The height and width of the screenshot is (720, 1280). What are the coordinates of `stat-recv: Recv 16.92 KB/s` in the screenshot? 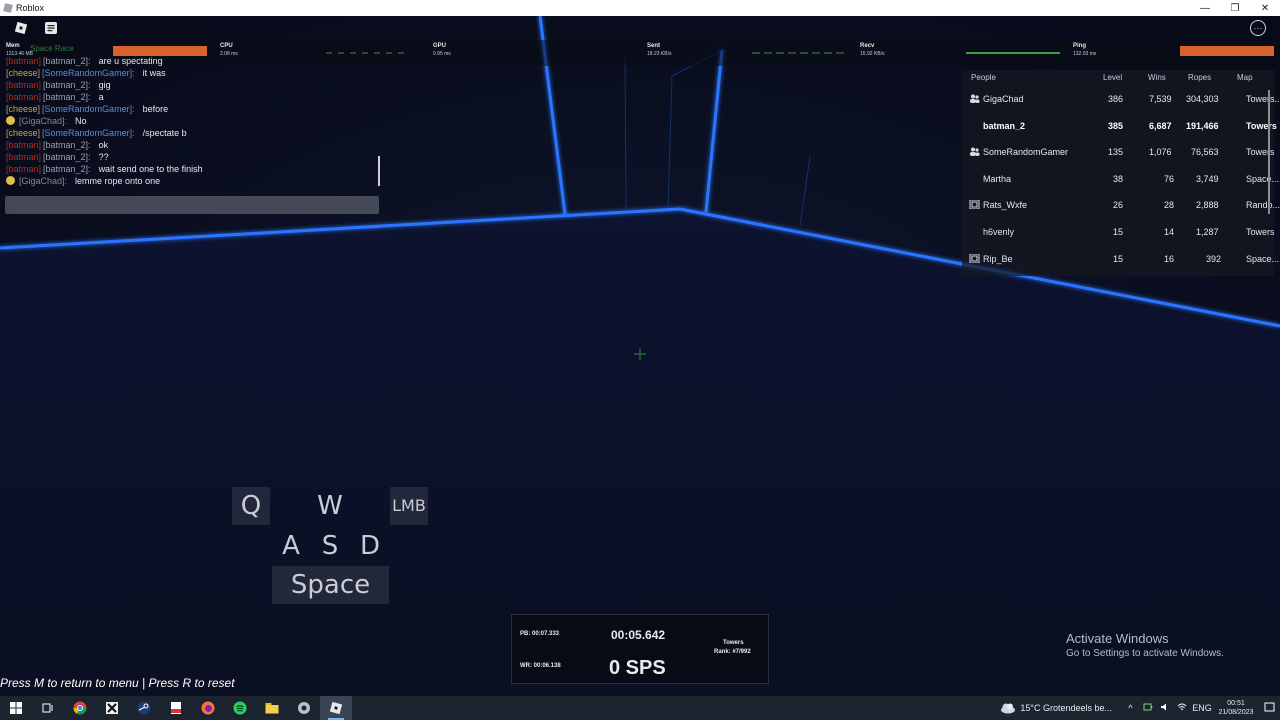 It's located at (872, 50).